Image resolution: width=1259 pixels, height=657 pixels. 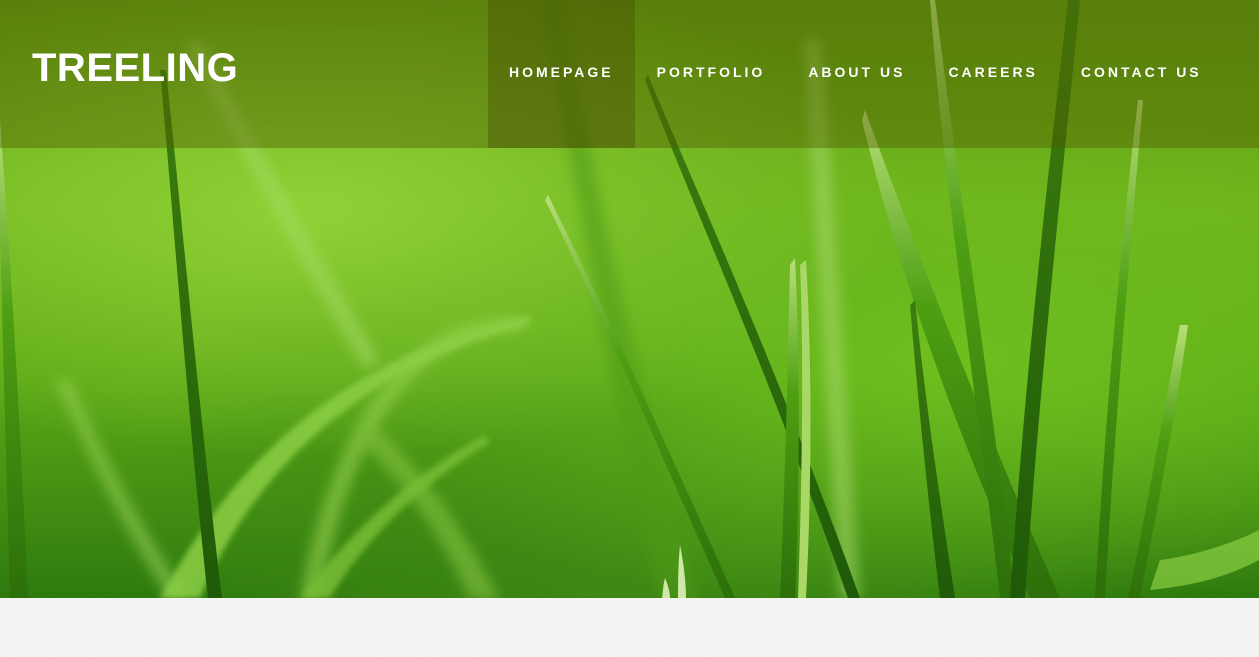 What do you see at coordinates (711, 74) in the screenshot?
I see `nav-item-portfolio: PORTFOLIO` at bounding box center [711, 74].